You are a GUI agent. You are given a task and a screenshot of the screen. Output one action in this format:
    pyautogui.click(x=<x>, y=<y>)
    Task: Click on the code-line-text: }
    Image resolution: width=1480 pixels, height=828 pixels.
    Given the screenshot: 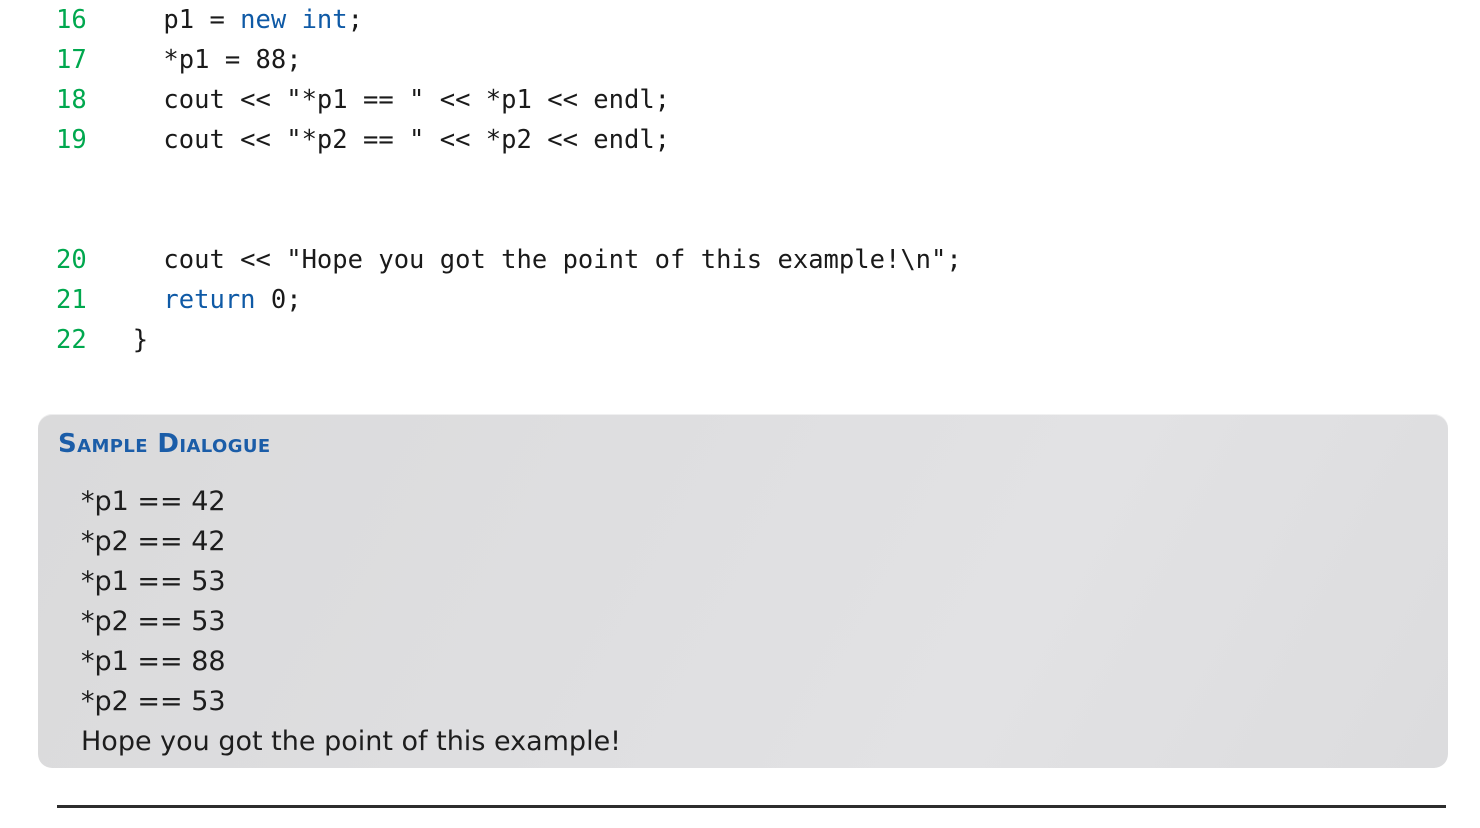 What is the action you would take?
    pyautogui.click(x=125, y=340)
    